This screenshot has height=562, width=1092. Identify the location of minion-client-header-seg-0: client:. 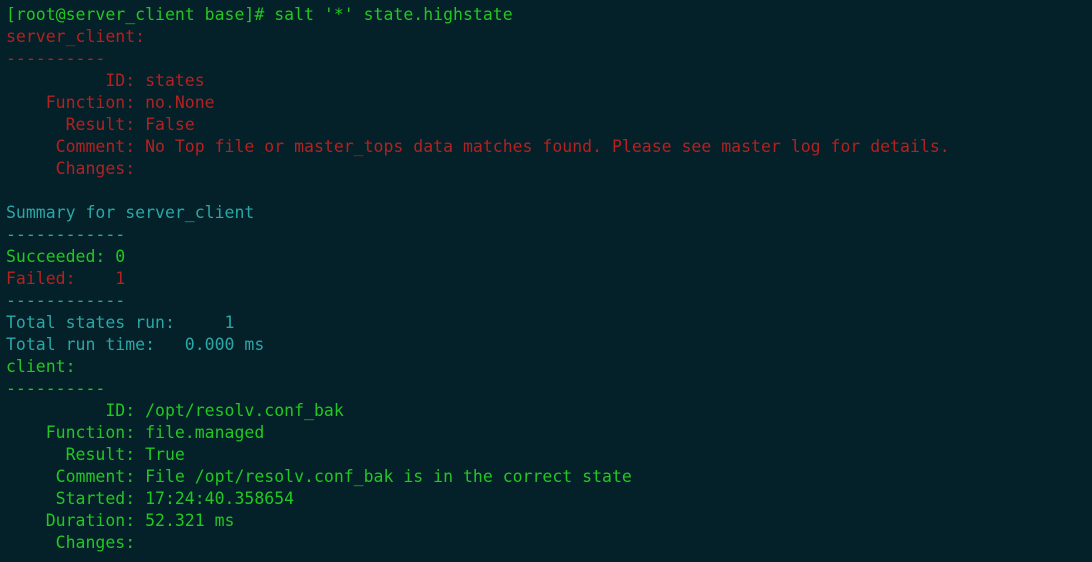
(41, 366).